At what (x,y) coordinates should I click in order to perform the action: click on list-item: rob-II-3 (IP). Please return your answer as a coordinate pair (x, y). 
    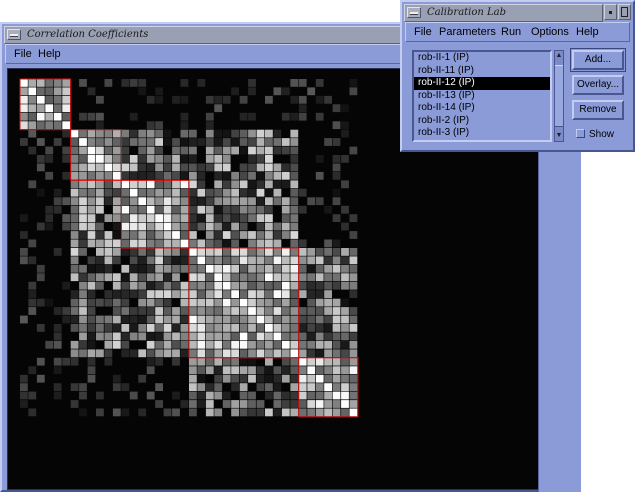
    Looking at the image, I should click on (482, 133).